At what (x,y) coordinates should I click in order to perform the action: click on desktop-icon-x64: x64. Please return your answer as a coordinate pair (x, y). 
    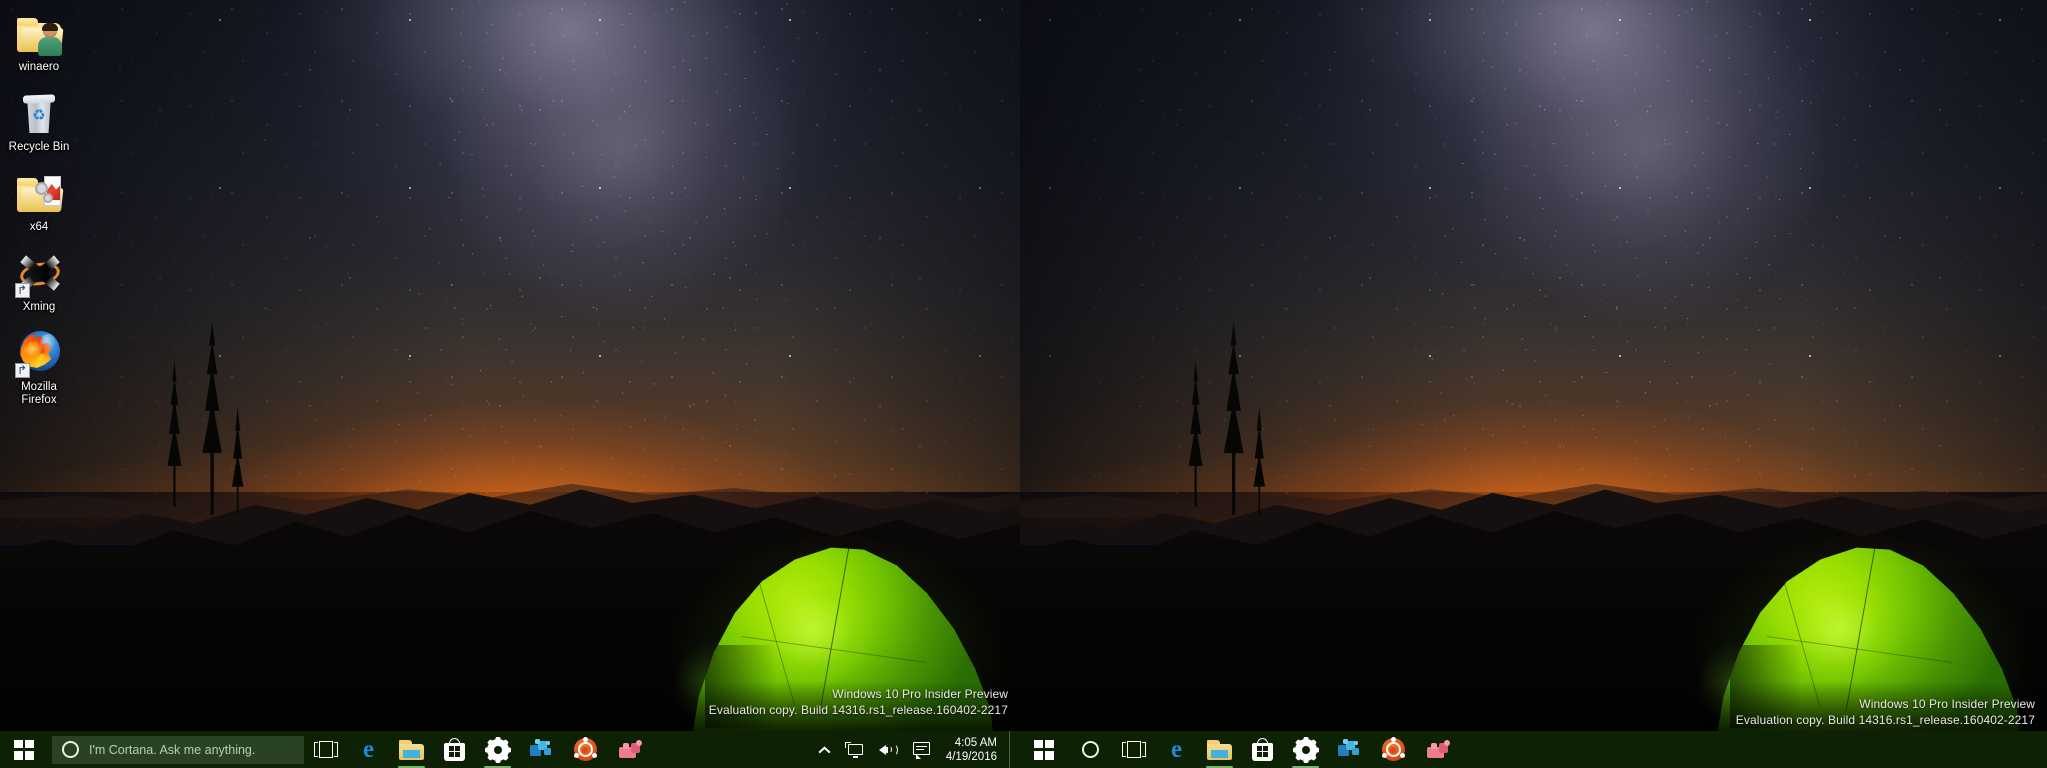
    Looking at the image, I should click on (39, 201).